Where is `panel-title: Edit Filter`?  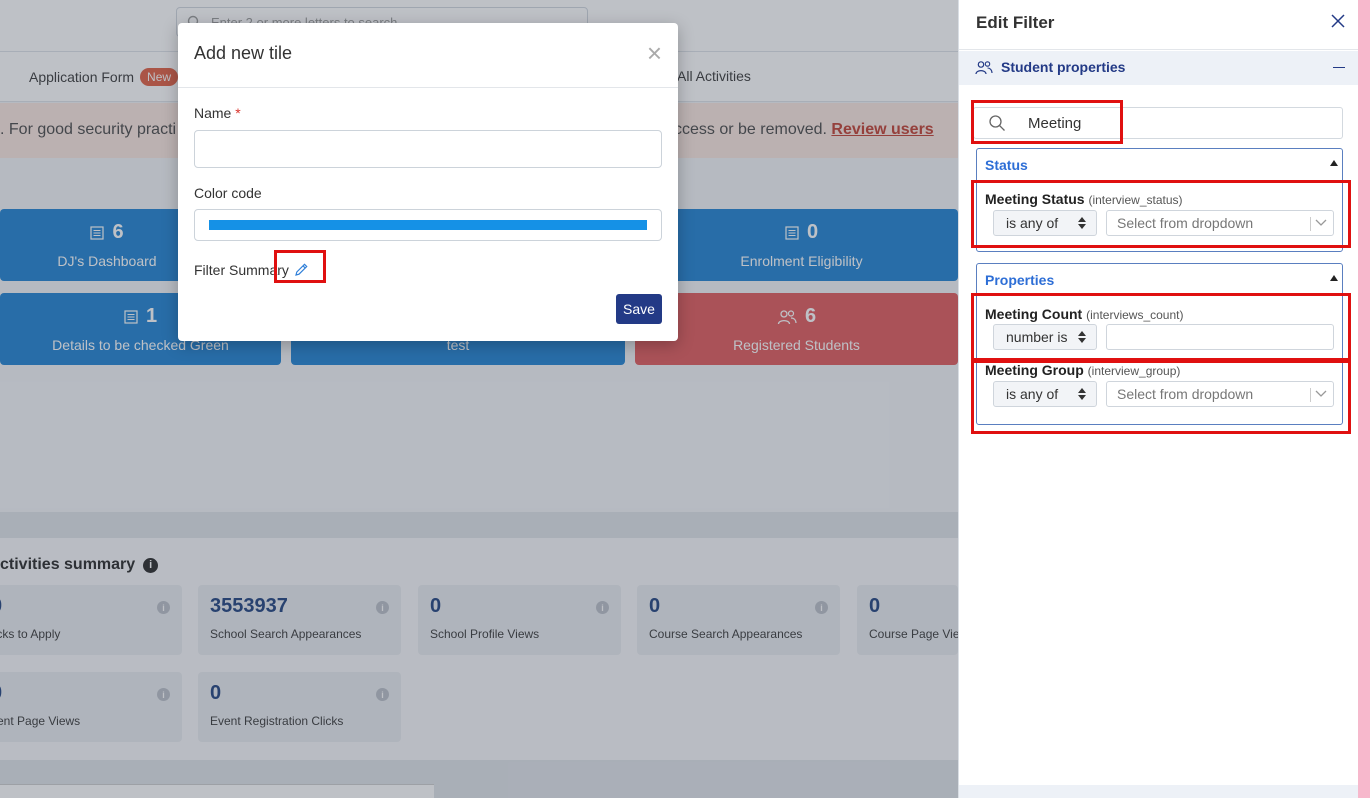
panel-title: Edit Filter is located at coordinates (1015, 22).